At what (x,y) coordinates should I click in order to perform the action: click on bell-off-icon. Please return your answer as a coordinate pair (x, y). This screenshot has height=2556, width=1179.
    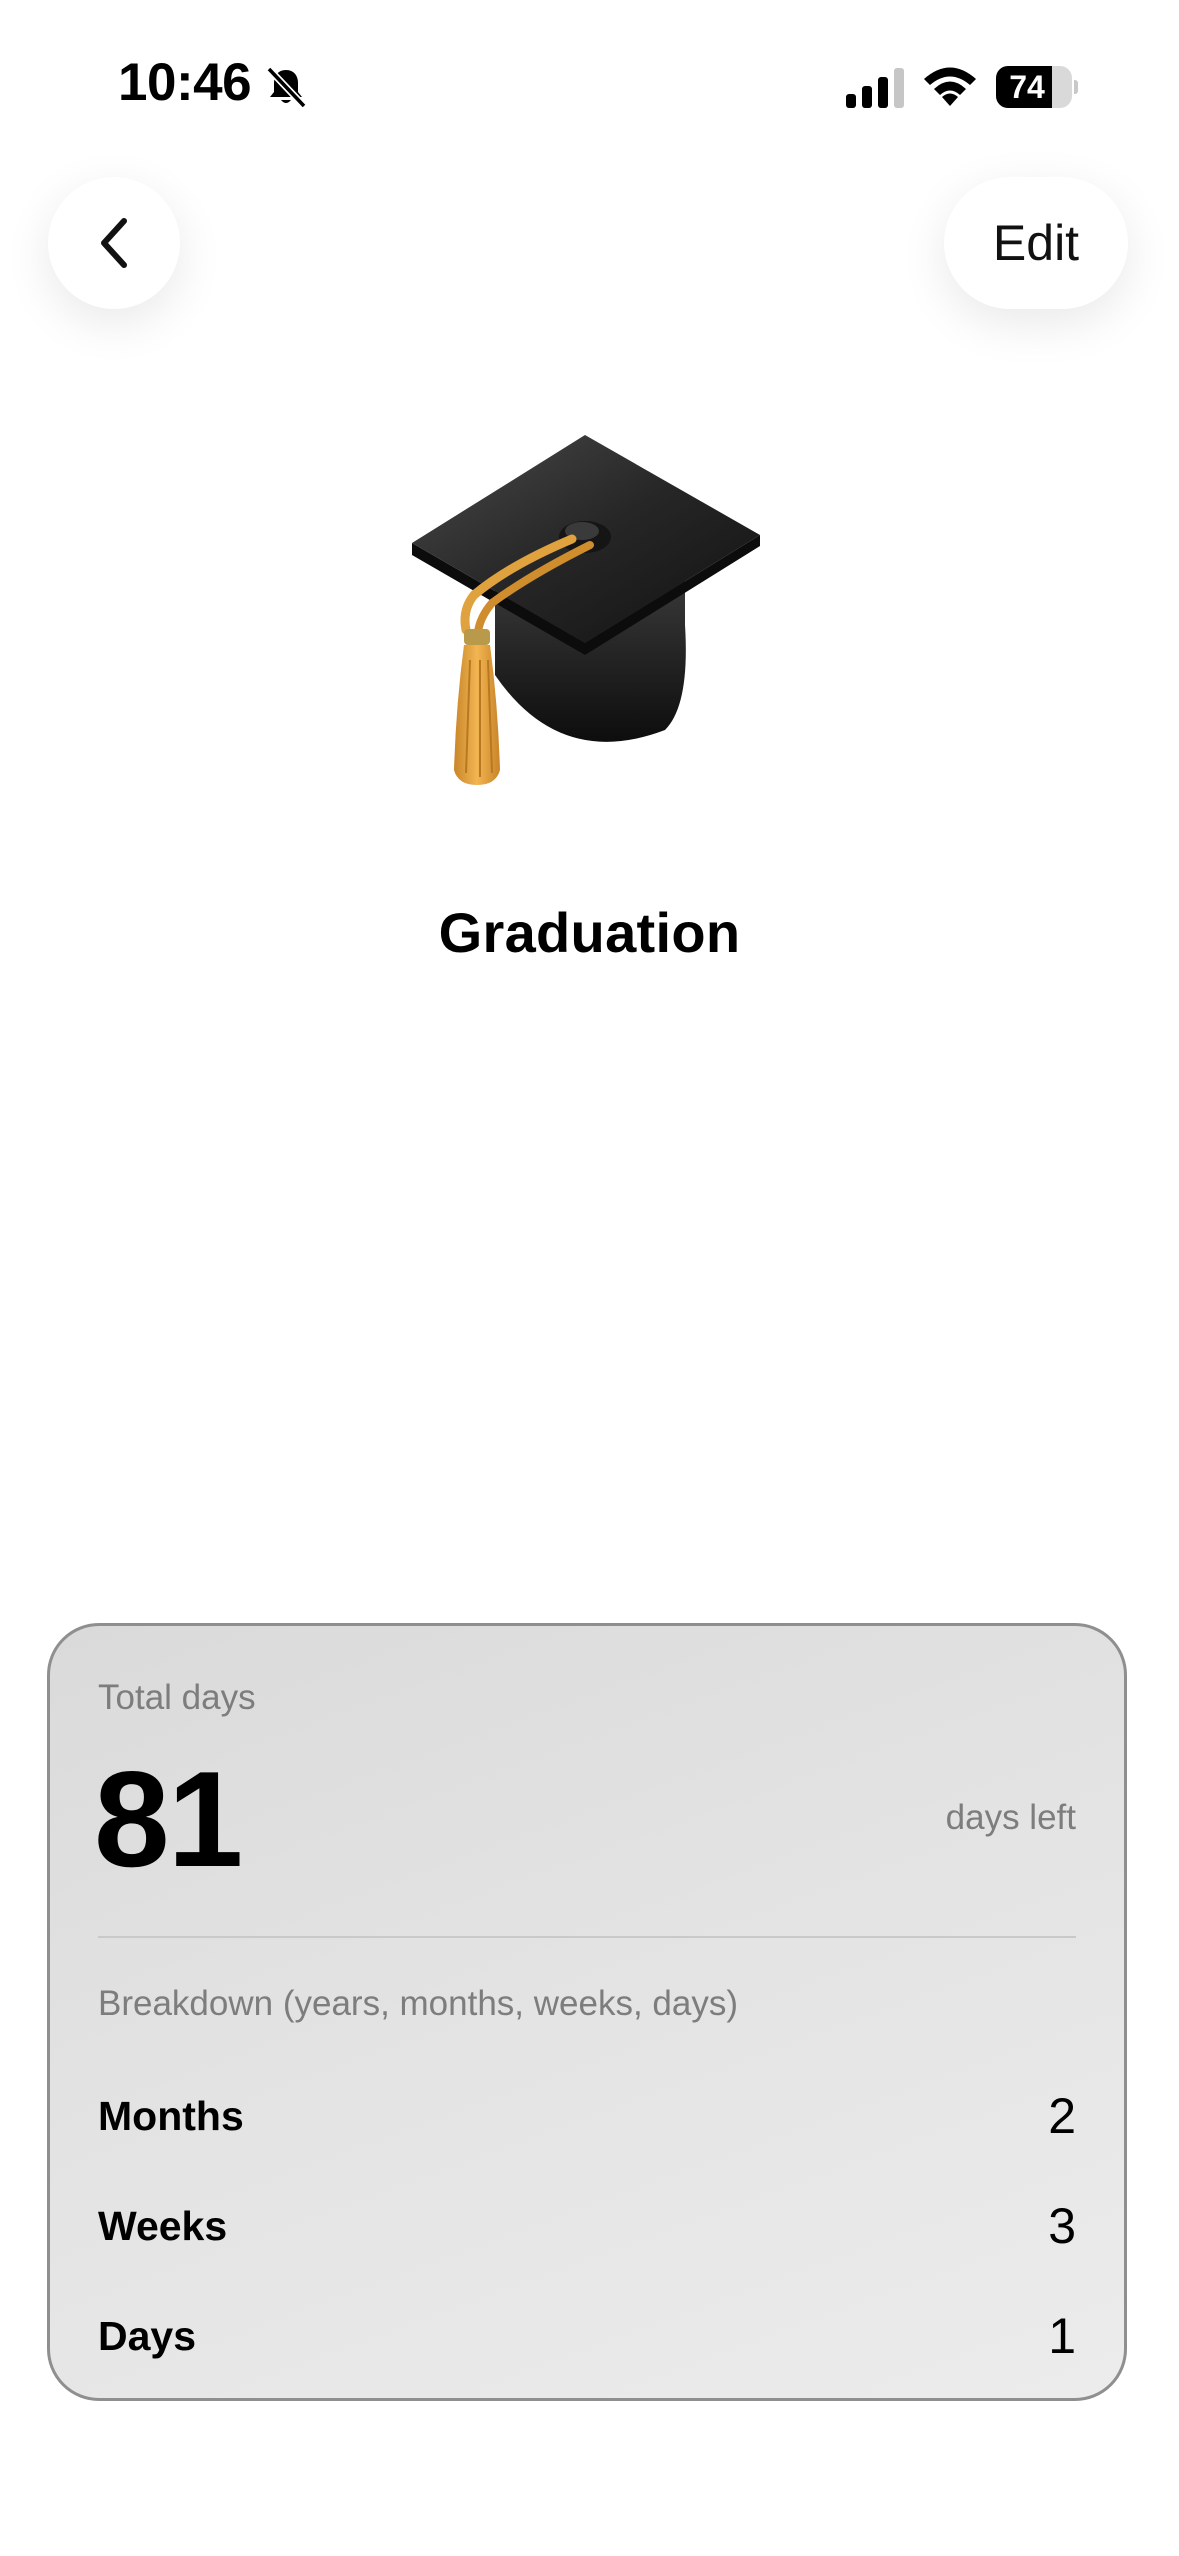
    Looking at the image, I should click on (286, 87).